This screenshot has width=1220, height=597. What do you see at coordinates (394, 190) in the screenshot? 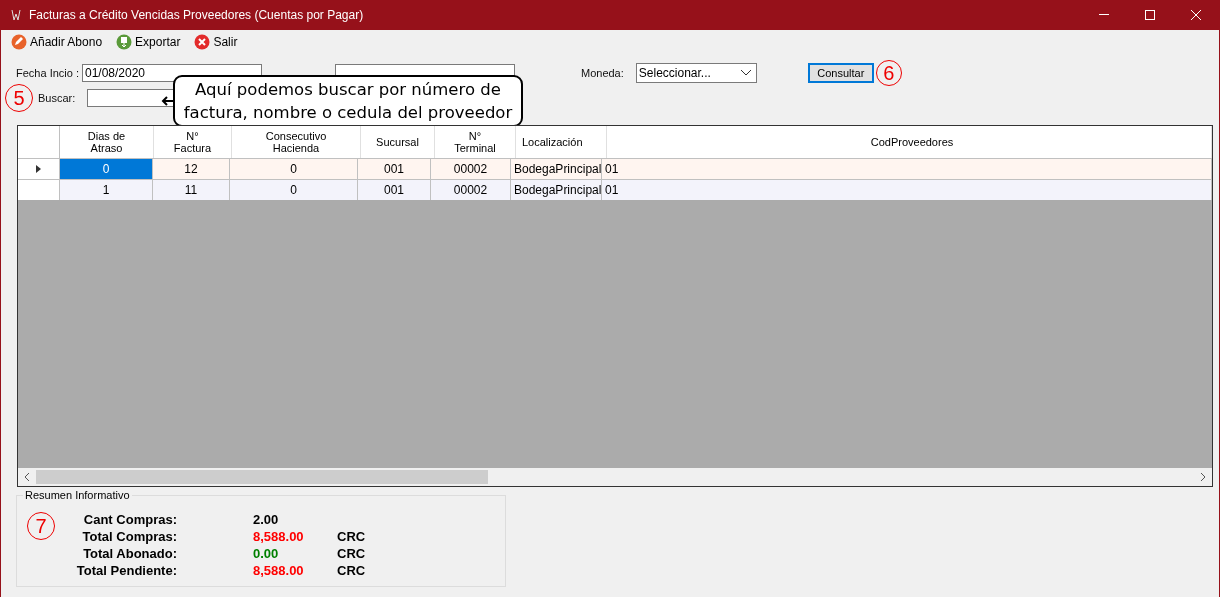
I see `table-cell: 001` at bounding box center [394, 190].